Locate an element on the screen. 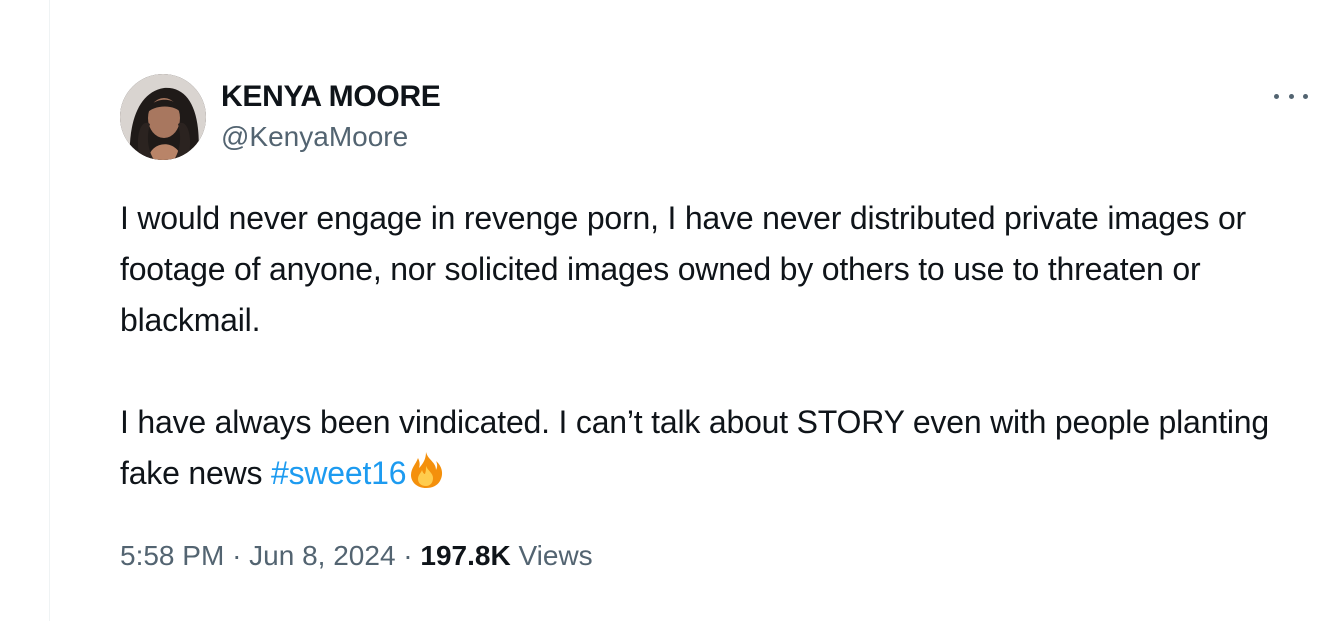 The width and height of the screenshot is (1333, 621). views-count: 197.8K is located at coordinates (465, 555).